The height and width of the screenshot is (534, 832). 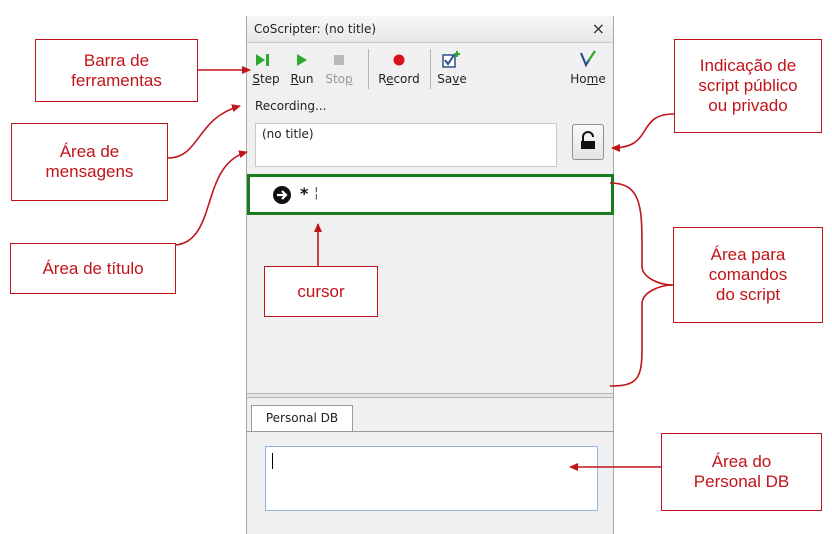 What do you see at coordinates (643, 132) in the screenshot?
I see `arrow-public-private` at bounding box center [643, 132].